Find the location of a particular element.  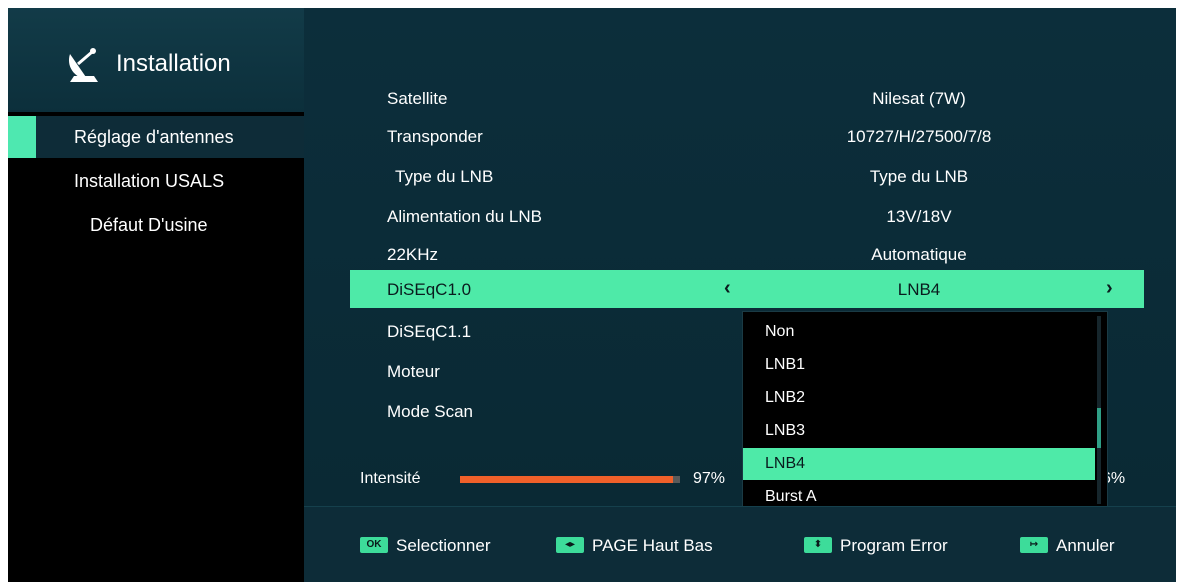

setting-label: DiSEqC1.1 is located at coordinates (429, 331).